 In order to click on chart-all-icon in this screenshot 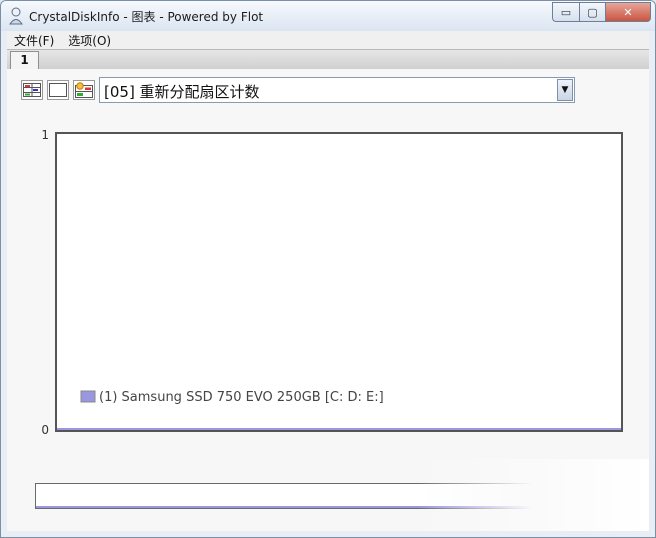, I will do `click(32, 90)`.